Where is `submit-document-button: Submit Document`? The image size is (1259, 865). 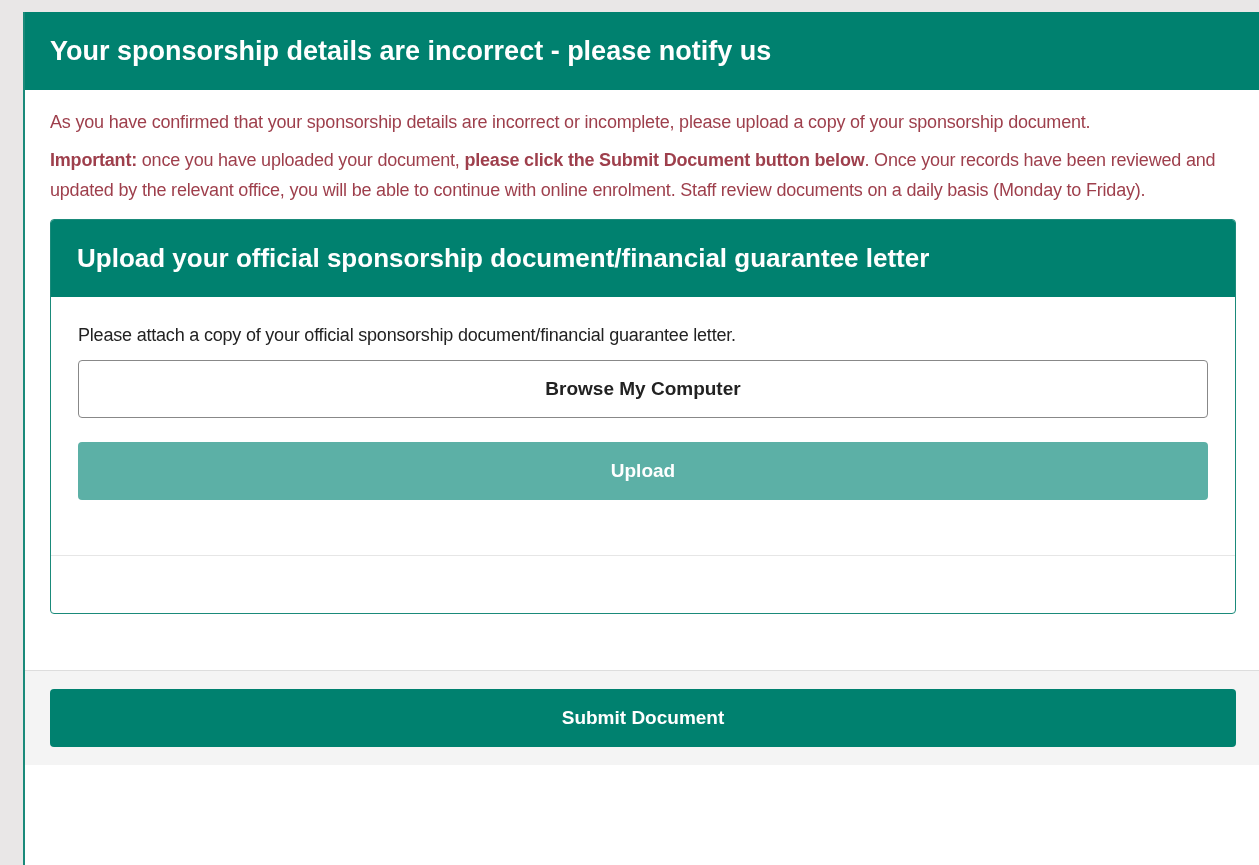
submit-document-button: Submit Document is located at coordinates (643, 718).